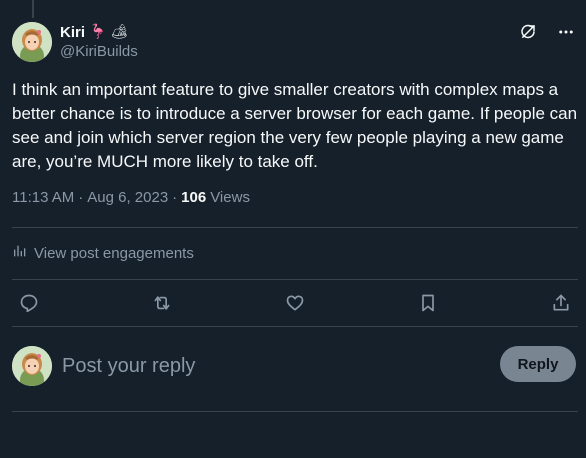 The image size is (586, 458). I want to click on reply-icon, so click(29, 303).